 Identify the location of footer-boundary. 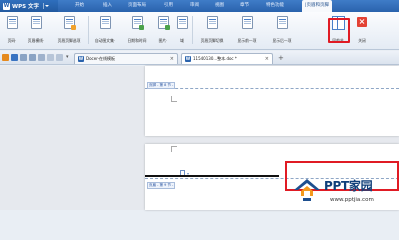
(272, 88).